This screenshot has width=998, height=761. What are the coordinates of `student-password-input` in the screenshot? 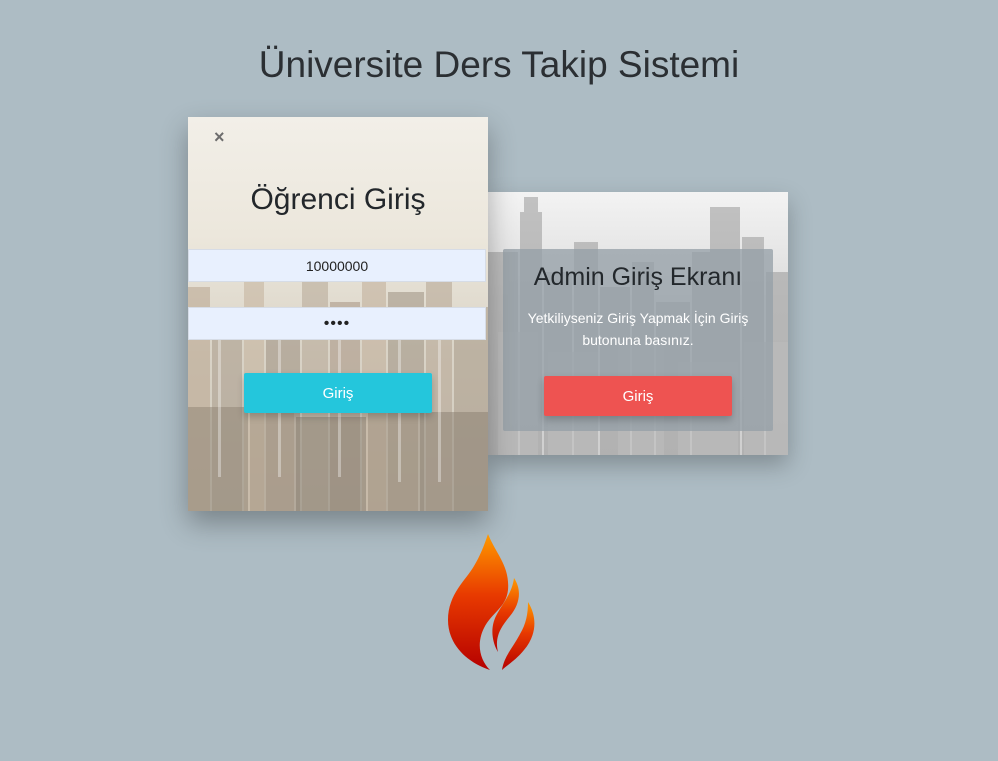 It's located at (337, 323).